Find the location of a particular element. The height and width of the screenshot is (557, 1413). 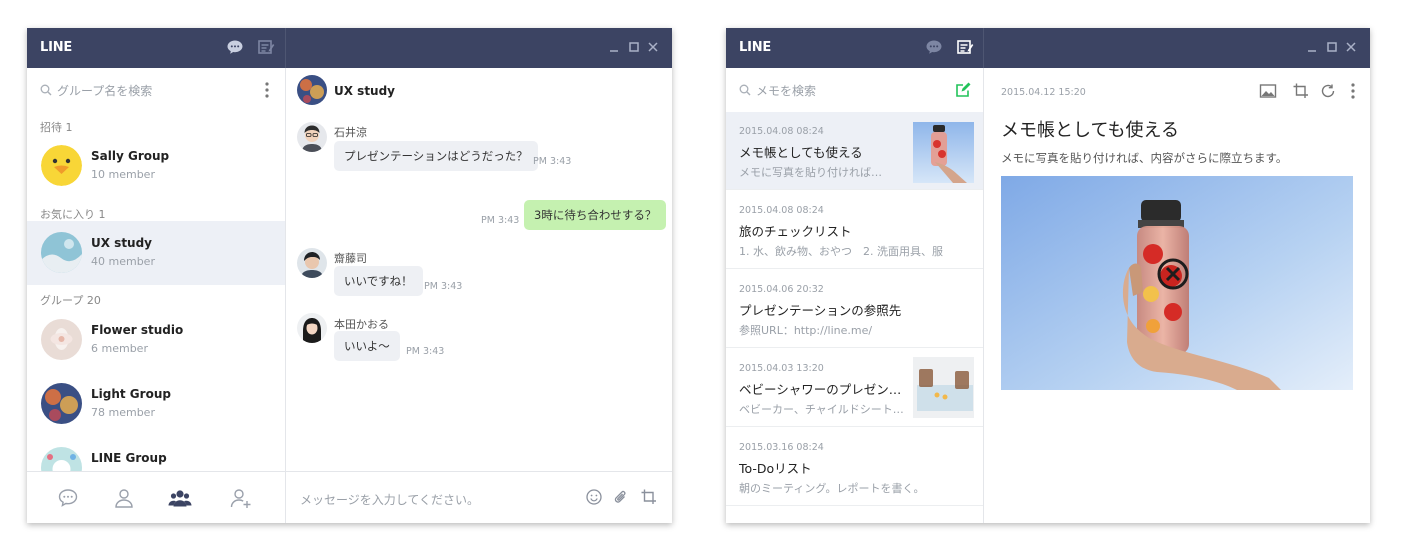

message-input: メッセージを入力してください。 is located at coordinates (479, 497).